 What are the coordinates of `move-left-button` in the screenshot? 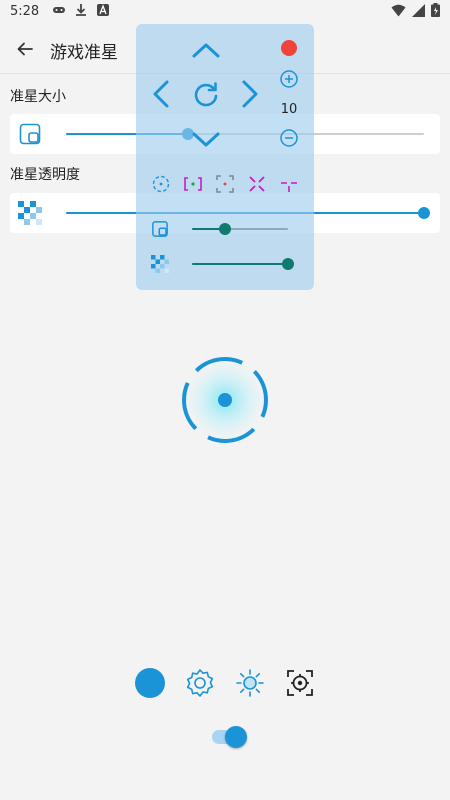 It's located at (161, 94).